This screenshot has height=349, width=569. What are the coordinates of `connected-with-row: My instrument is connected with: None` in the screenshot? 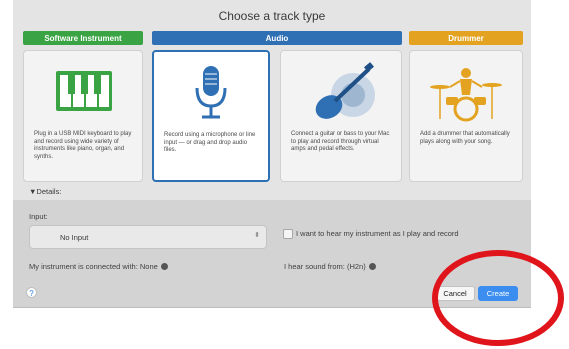 It's located at (98, 266).